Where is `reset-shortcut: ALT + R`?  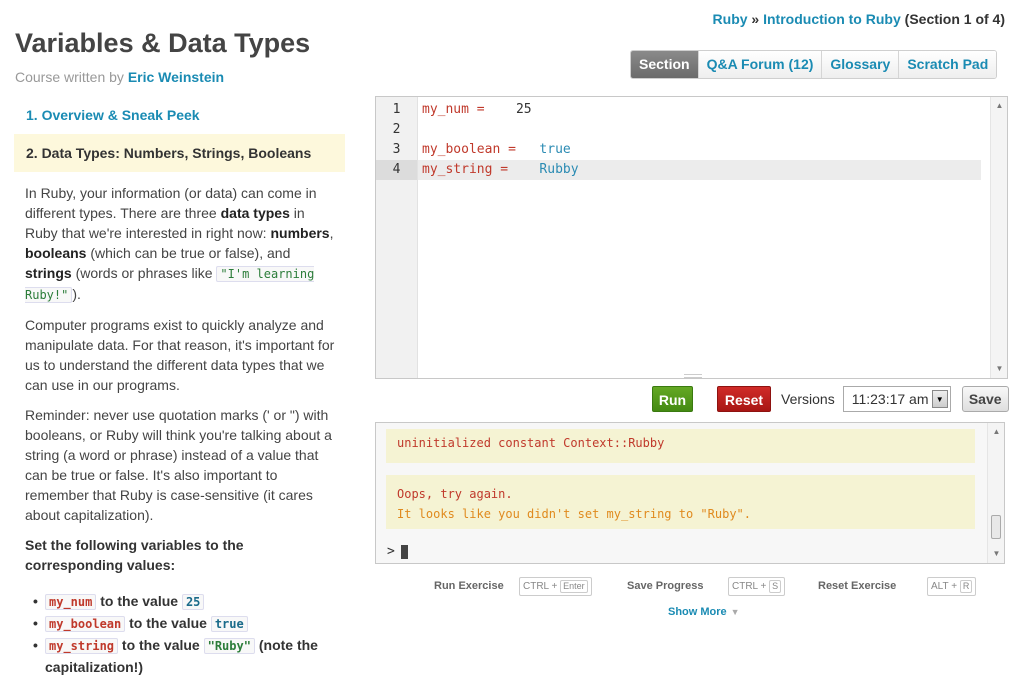 reset-shortcut: ALT + R is located at coordinates (952, 586).